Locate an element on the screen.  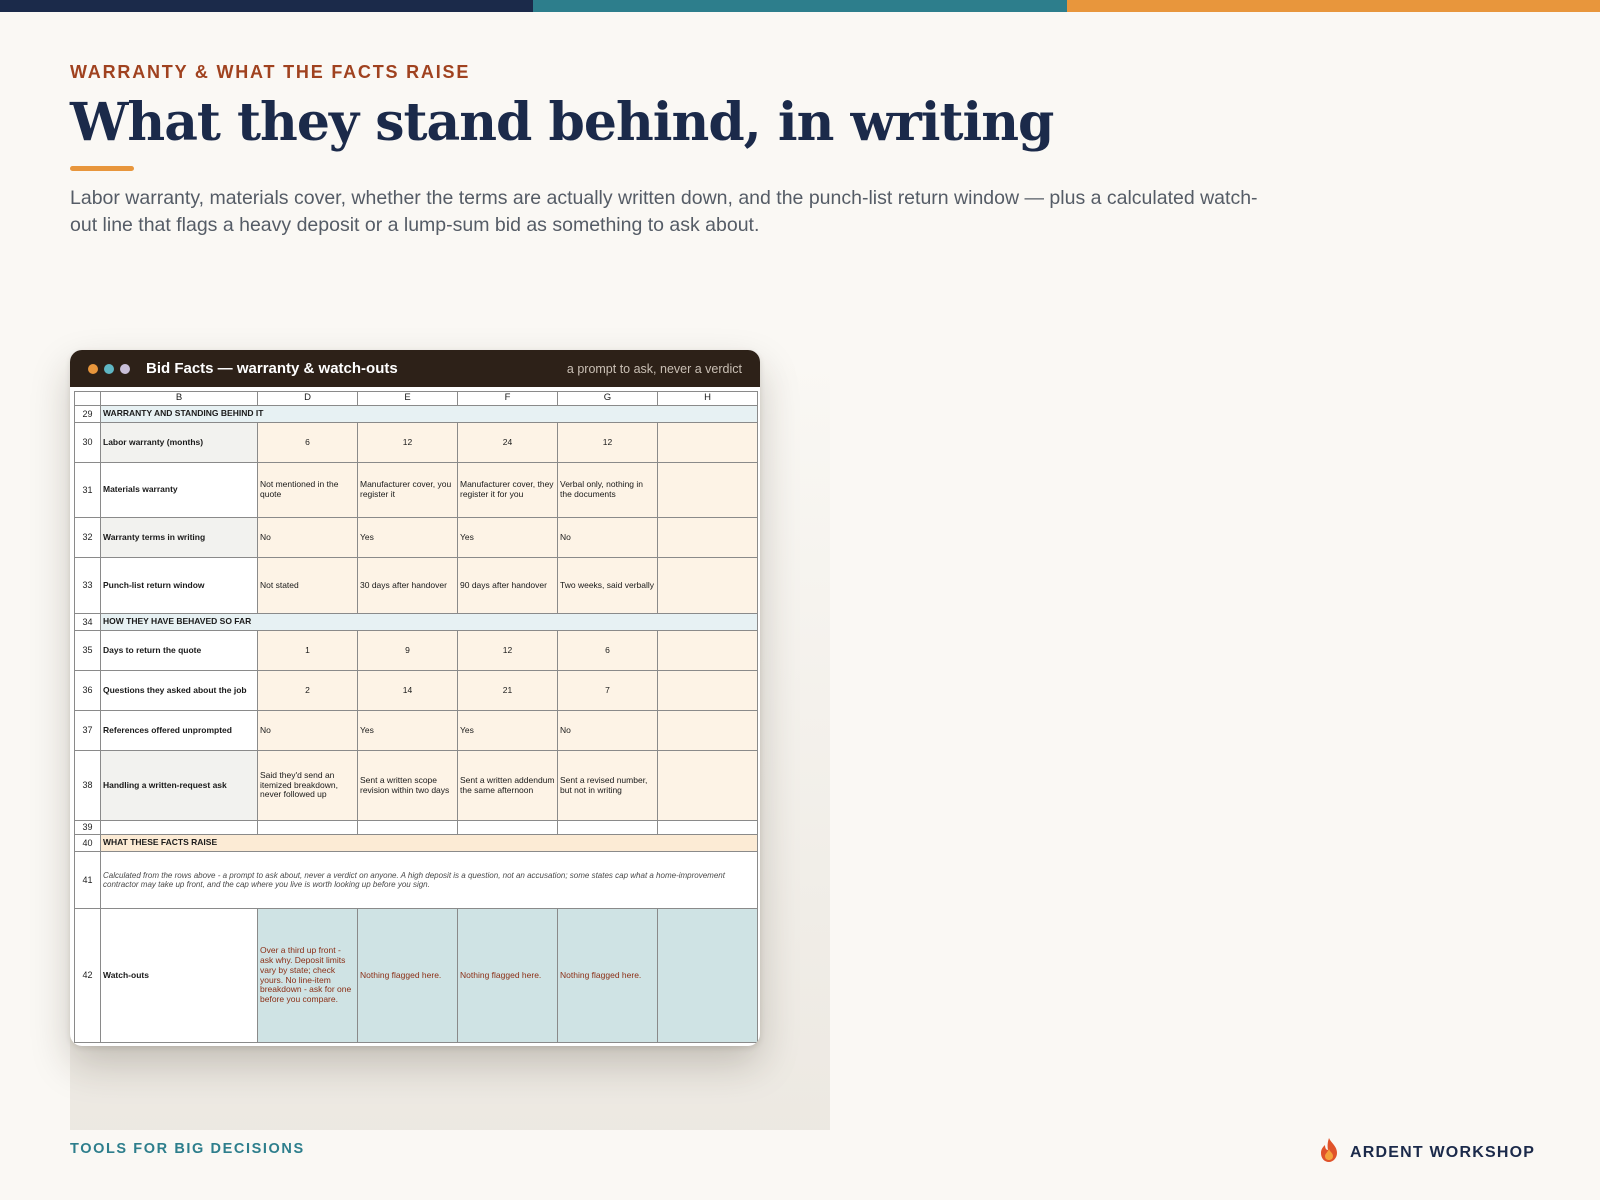
section-header-cell: HOW THEY HAVE BEHAVED SO FAR is located at coordinates (429, 622).